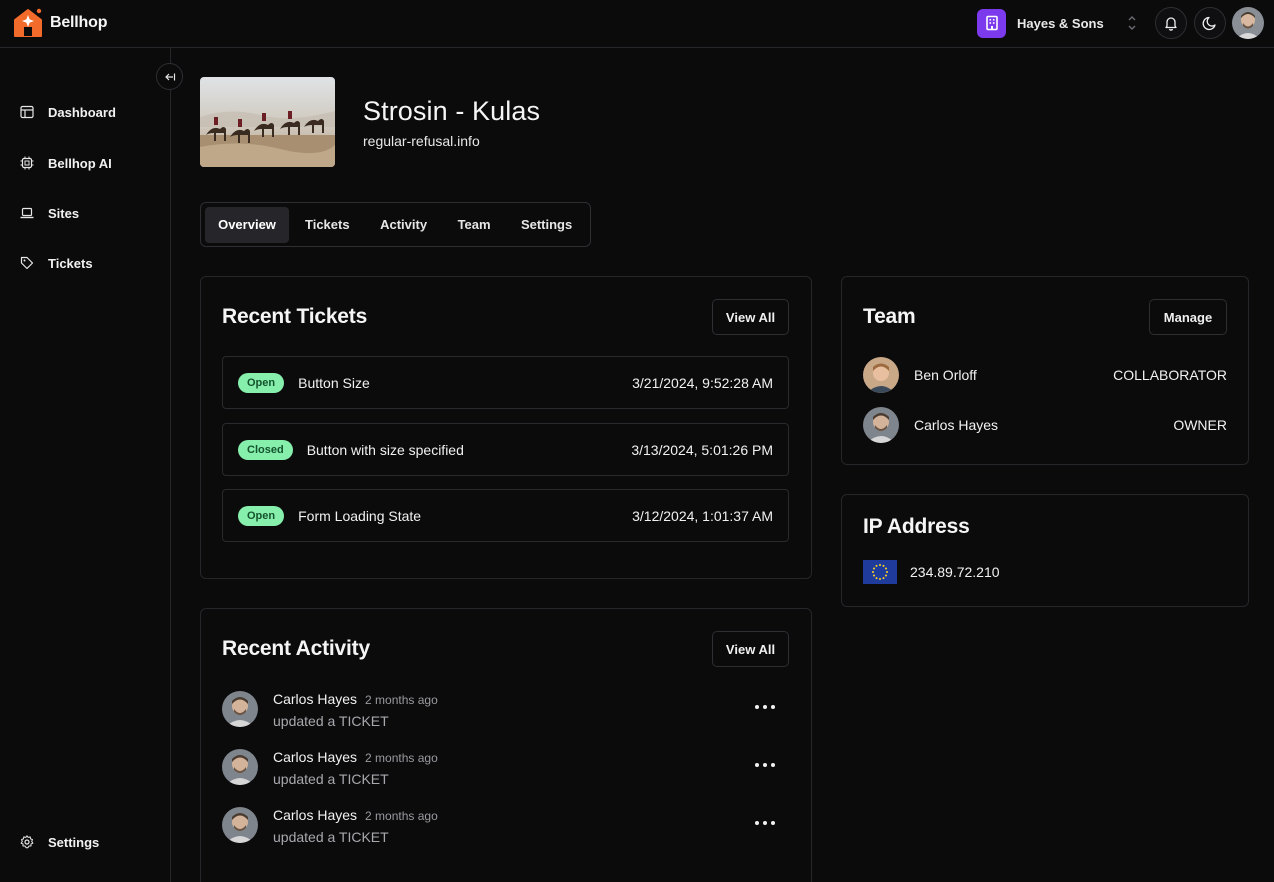  I want to click on notifications-button, so click(1171, 23).